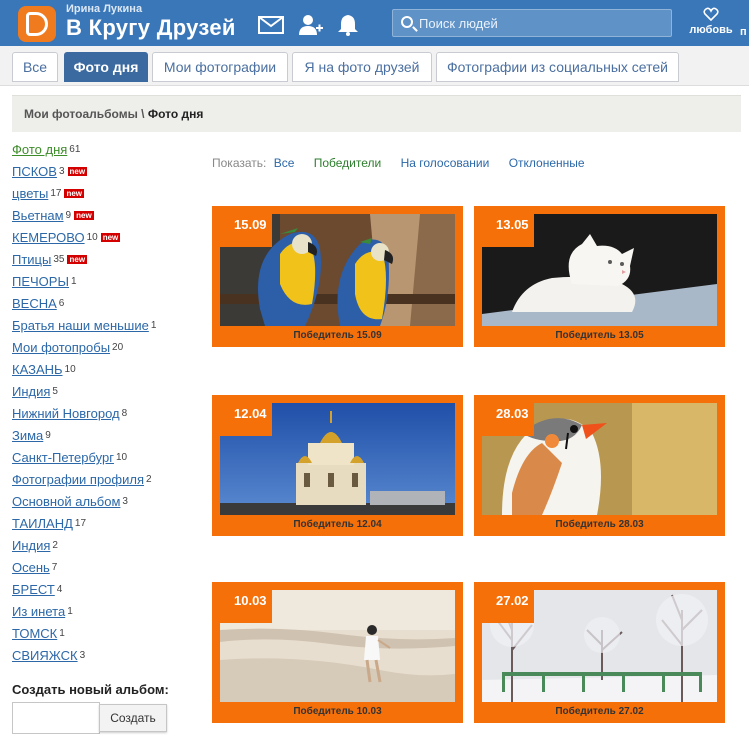 This screenshot has height=739, width=749. Describe the element at coordinates (107, 285) in the screenshot. I see `album-item: ПЕЧОРЫ 1` at that location.